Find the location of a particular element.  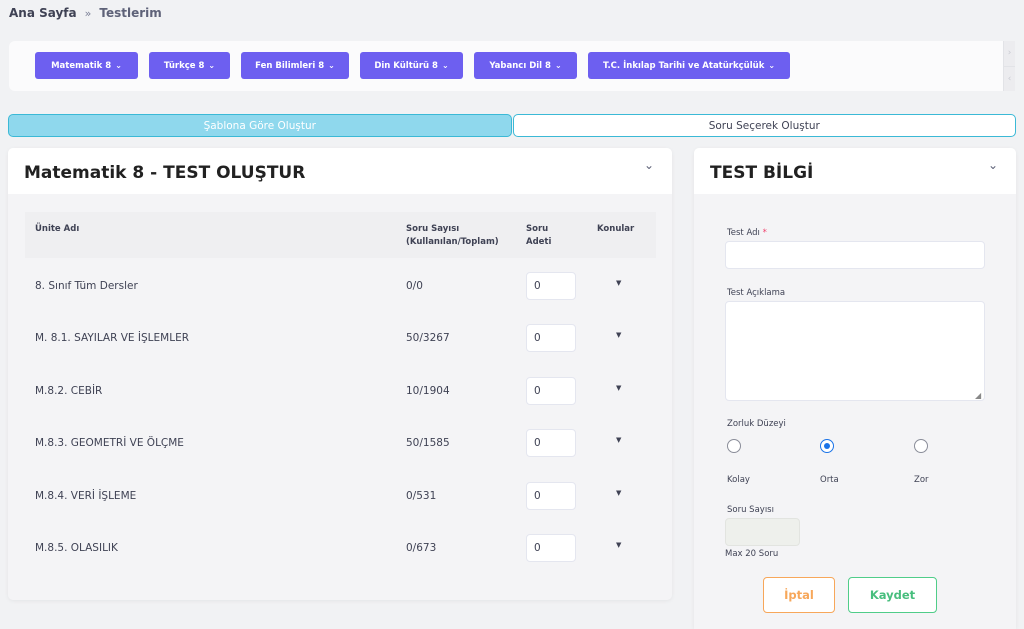

test-name-label: Test Adı * is located at coordinates (747, 233).